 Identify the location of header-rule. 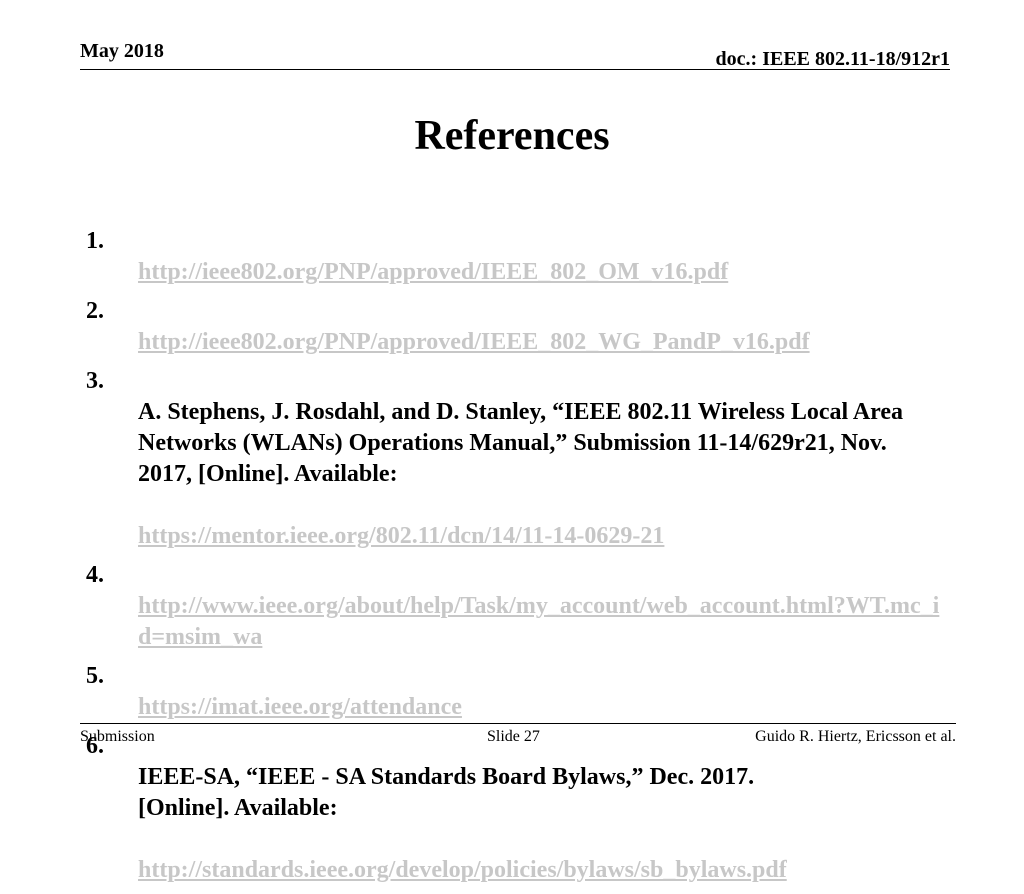
(515, 69).